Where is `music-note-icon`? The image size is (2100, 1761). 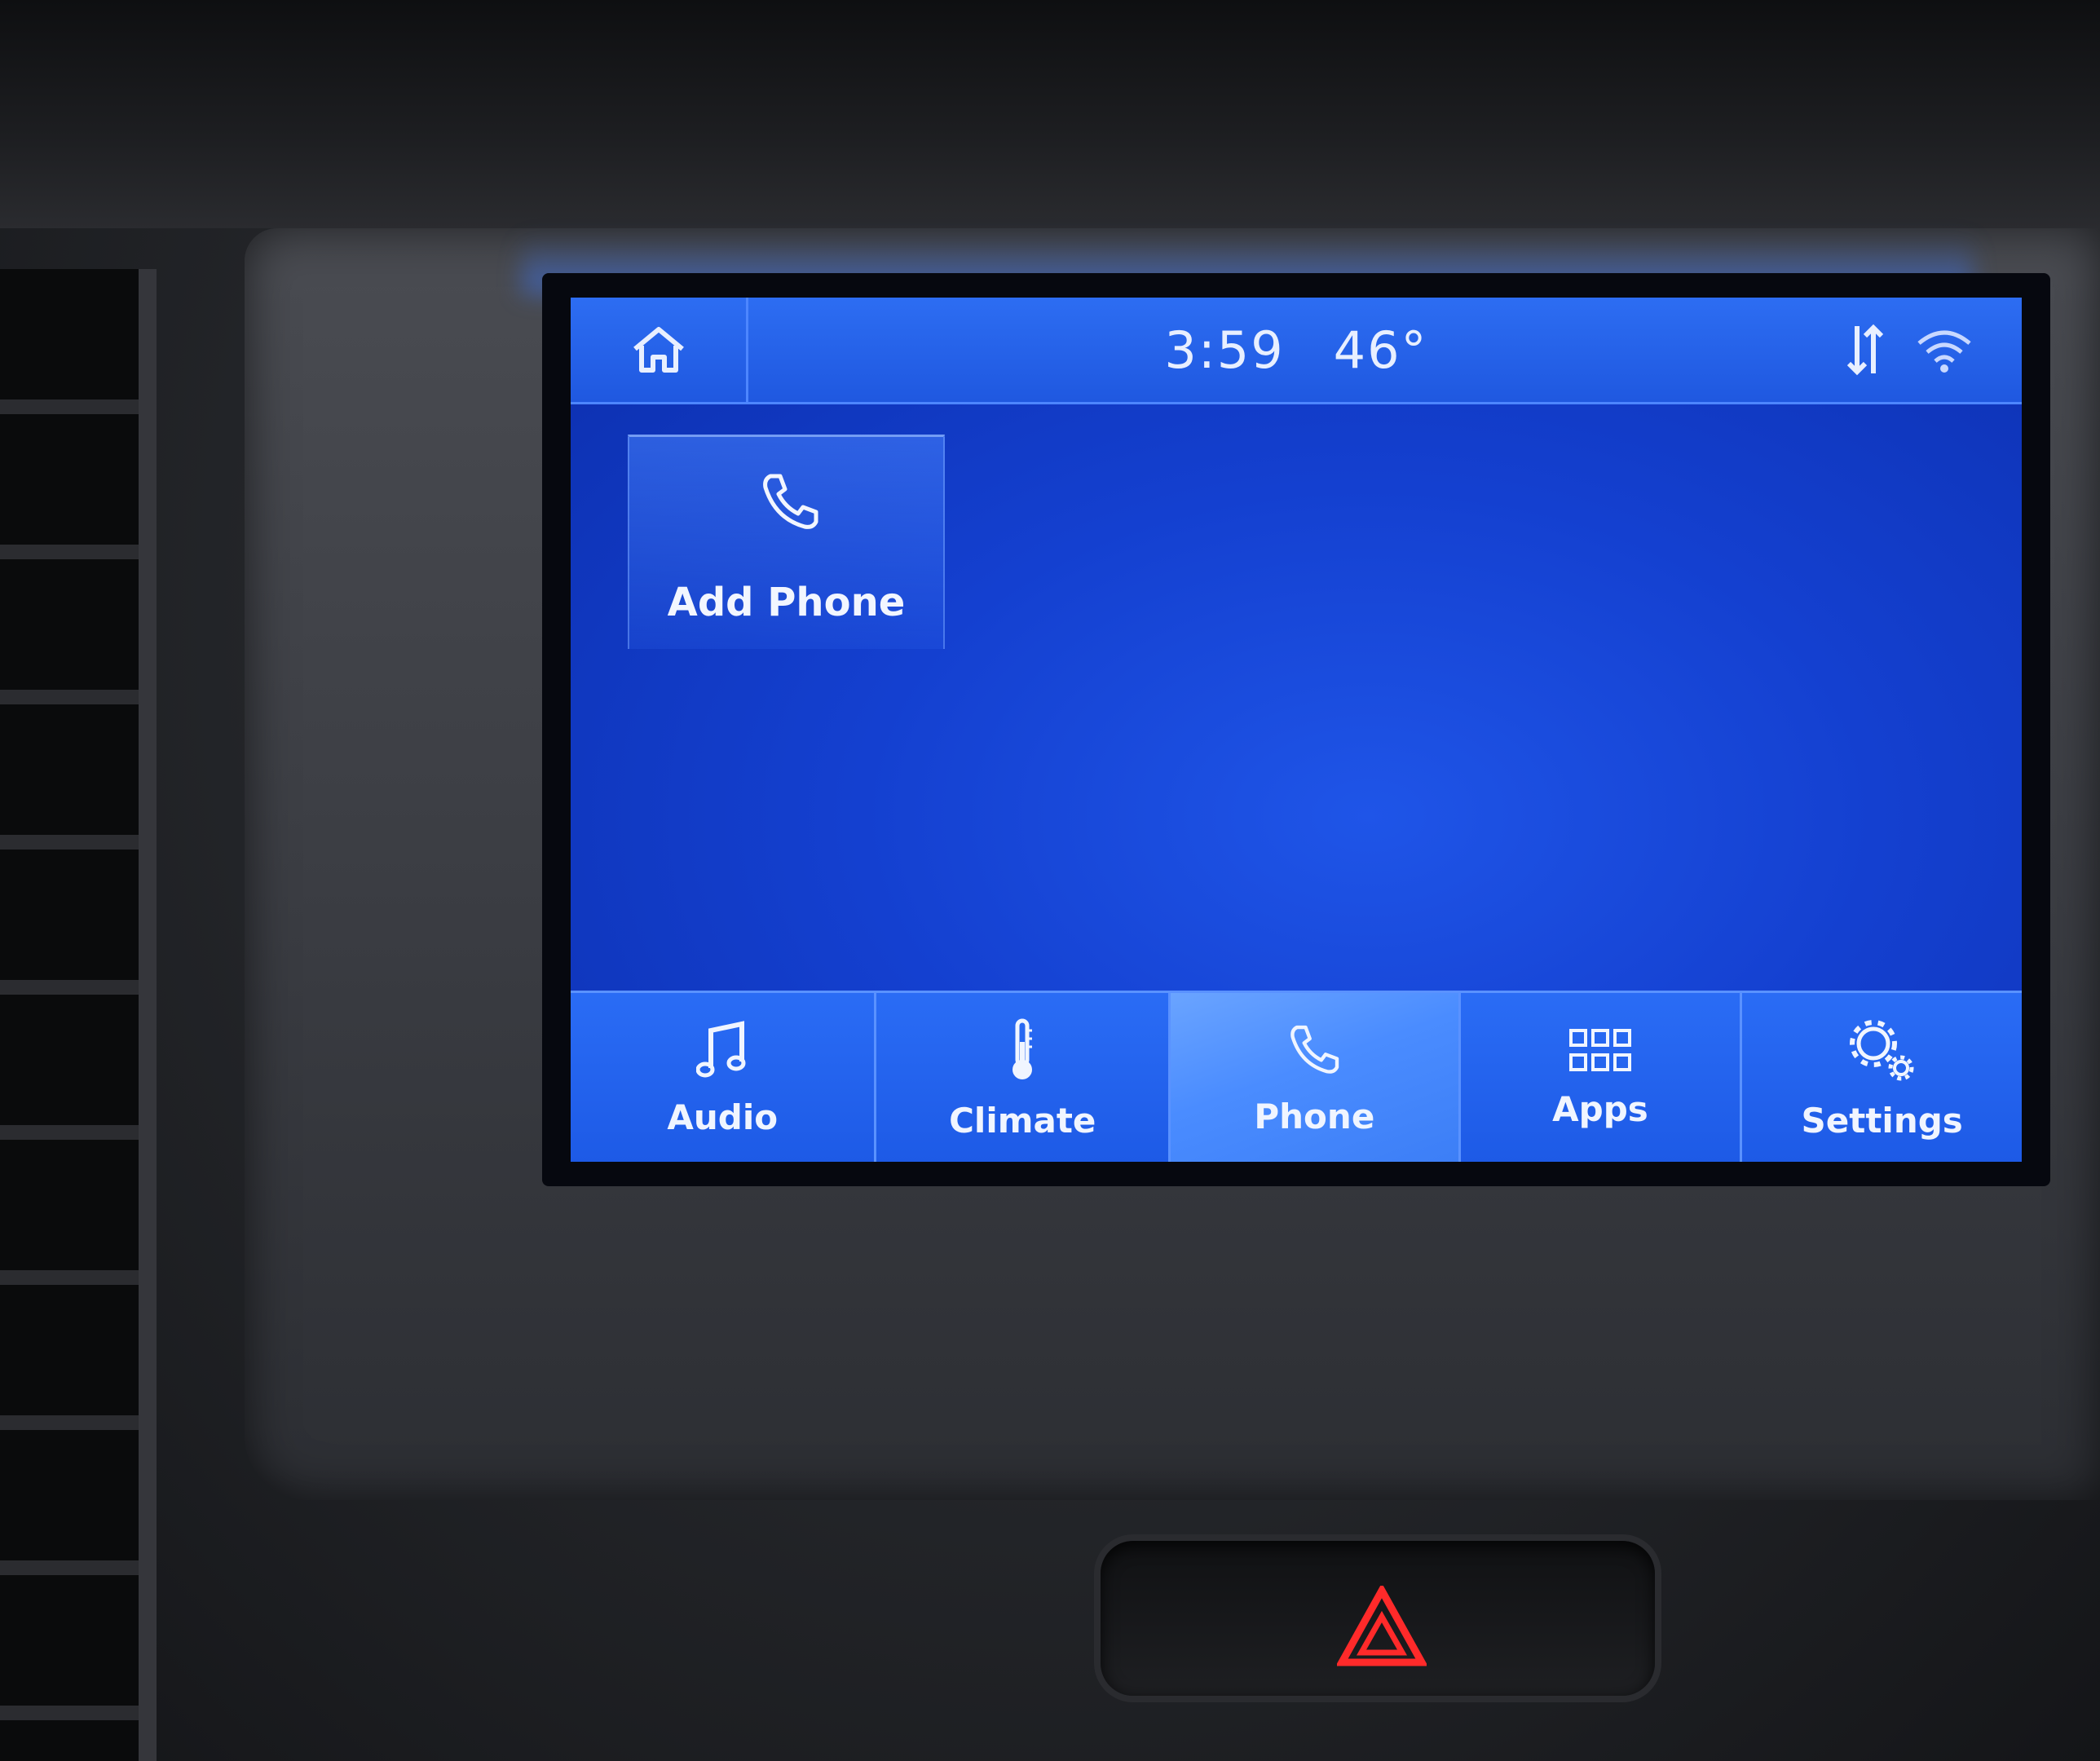 music-note-icon is located at coordinates (721, 1048).